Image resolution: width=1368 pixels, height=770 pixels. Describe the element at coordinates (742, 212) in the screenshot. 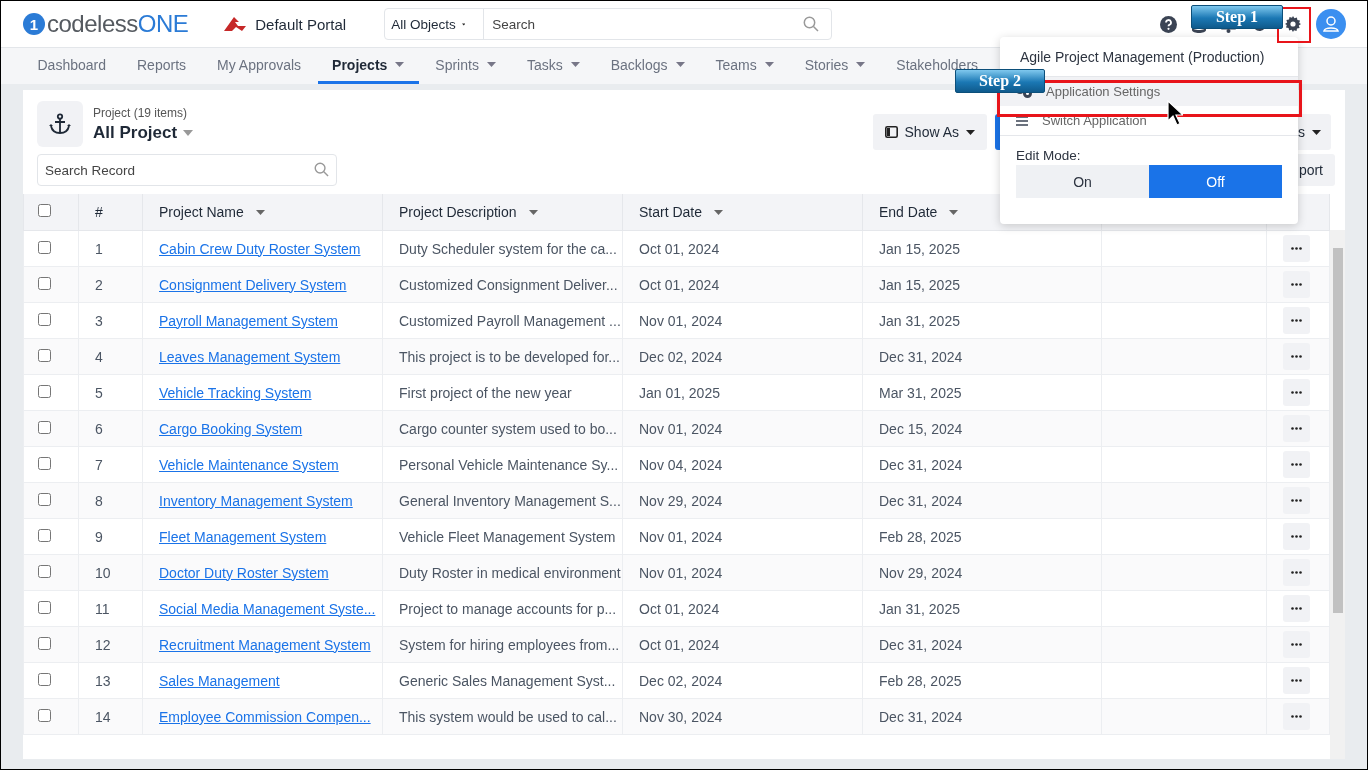

I see `column-header: Start Date` at that location.